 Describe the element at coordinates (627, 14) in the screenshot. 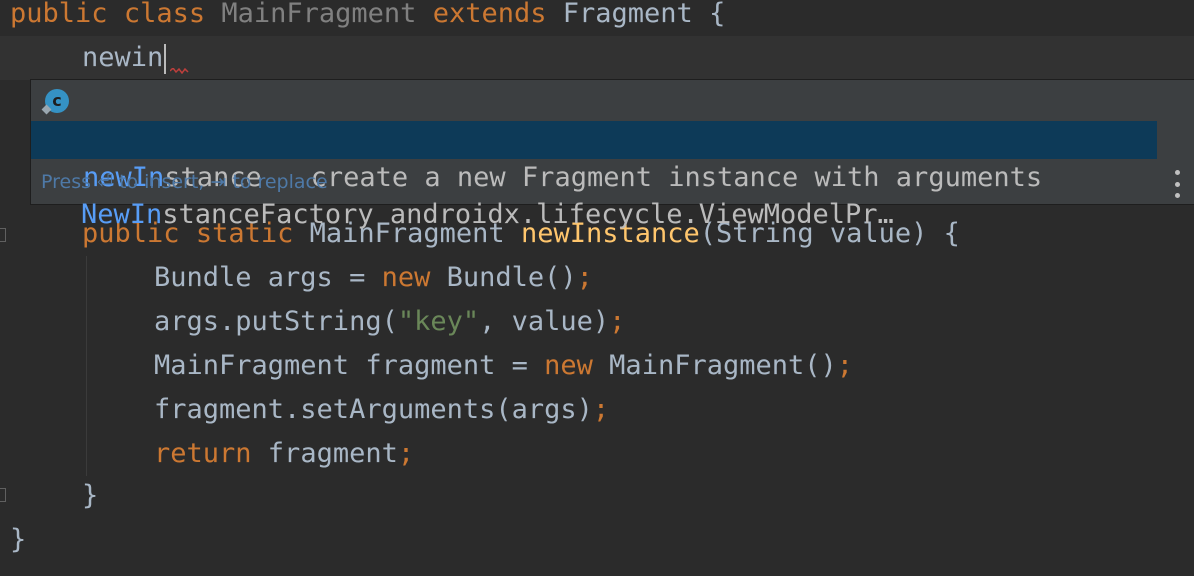

I see `parent-class: Fragment` at that location.